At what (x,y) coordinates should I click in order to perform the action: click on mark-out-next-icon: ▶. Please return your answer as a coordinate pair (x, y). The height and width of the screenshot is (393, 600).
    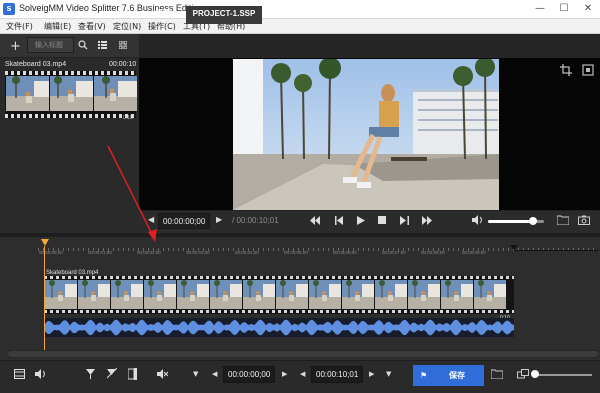
    Looking at the image, I should click on (371, 374).